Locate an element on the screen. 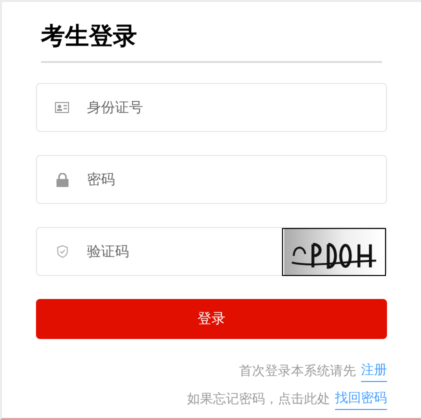 Image resolution: width=421 pixels, height=420 pixels. shield-check-icon is located at coordinates (62, 251).